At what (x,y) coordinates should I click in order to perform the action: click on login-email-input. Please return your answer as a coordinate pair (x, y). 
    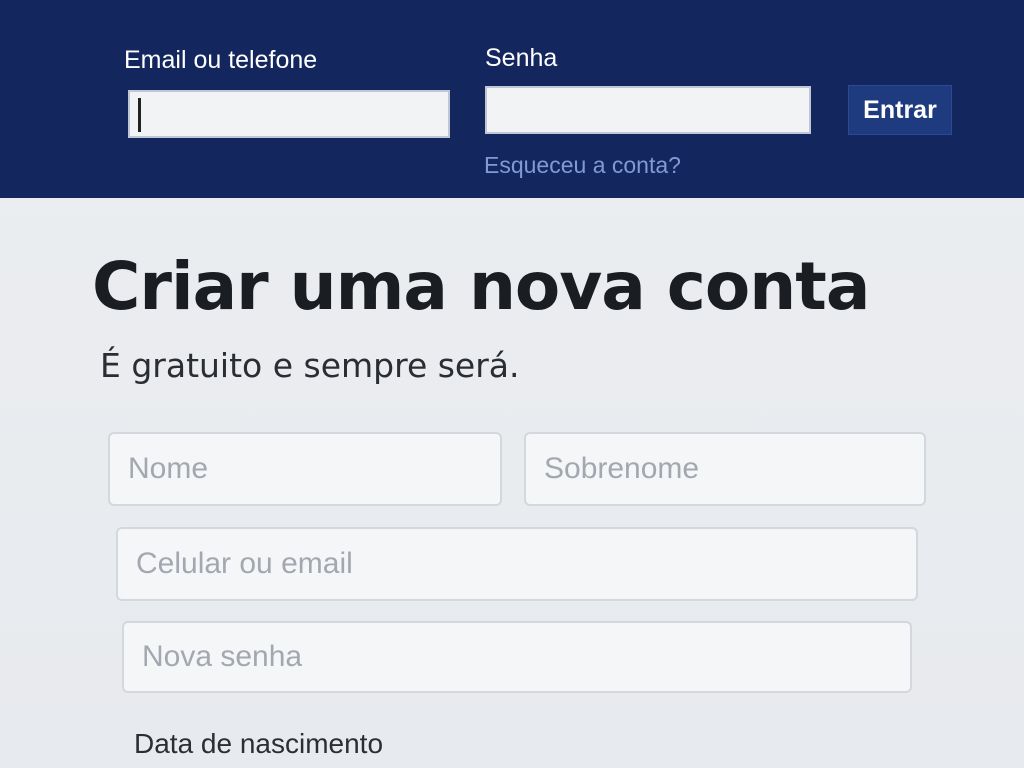
    Looking at the image, I should click on (289, 114).